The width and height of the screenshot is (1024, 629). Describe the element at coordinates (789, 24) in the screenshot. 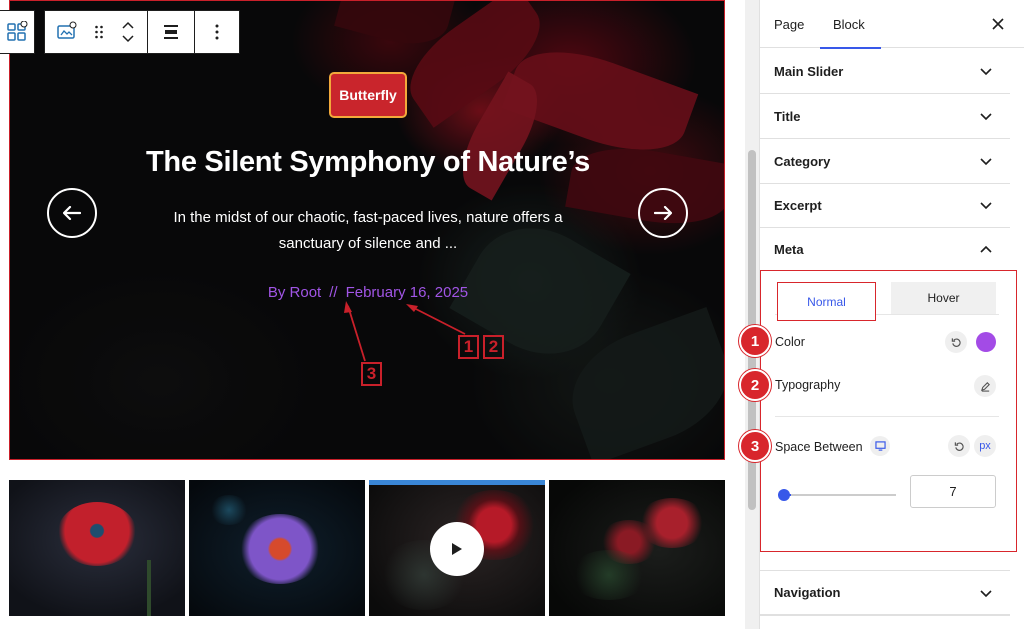

I see `tab-page: Page` at that location.